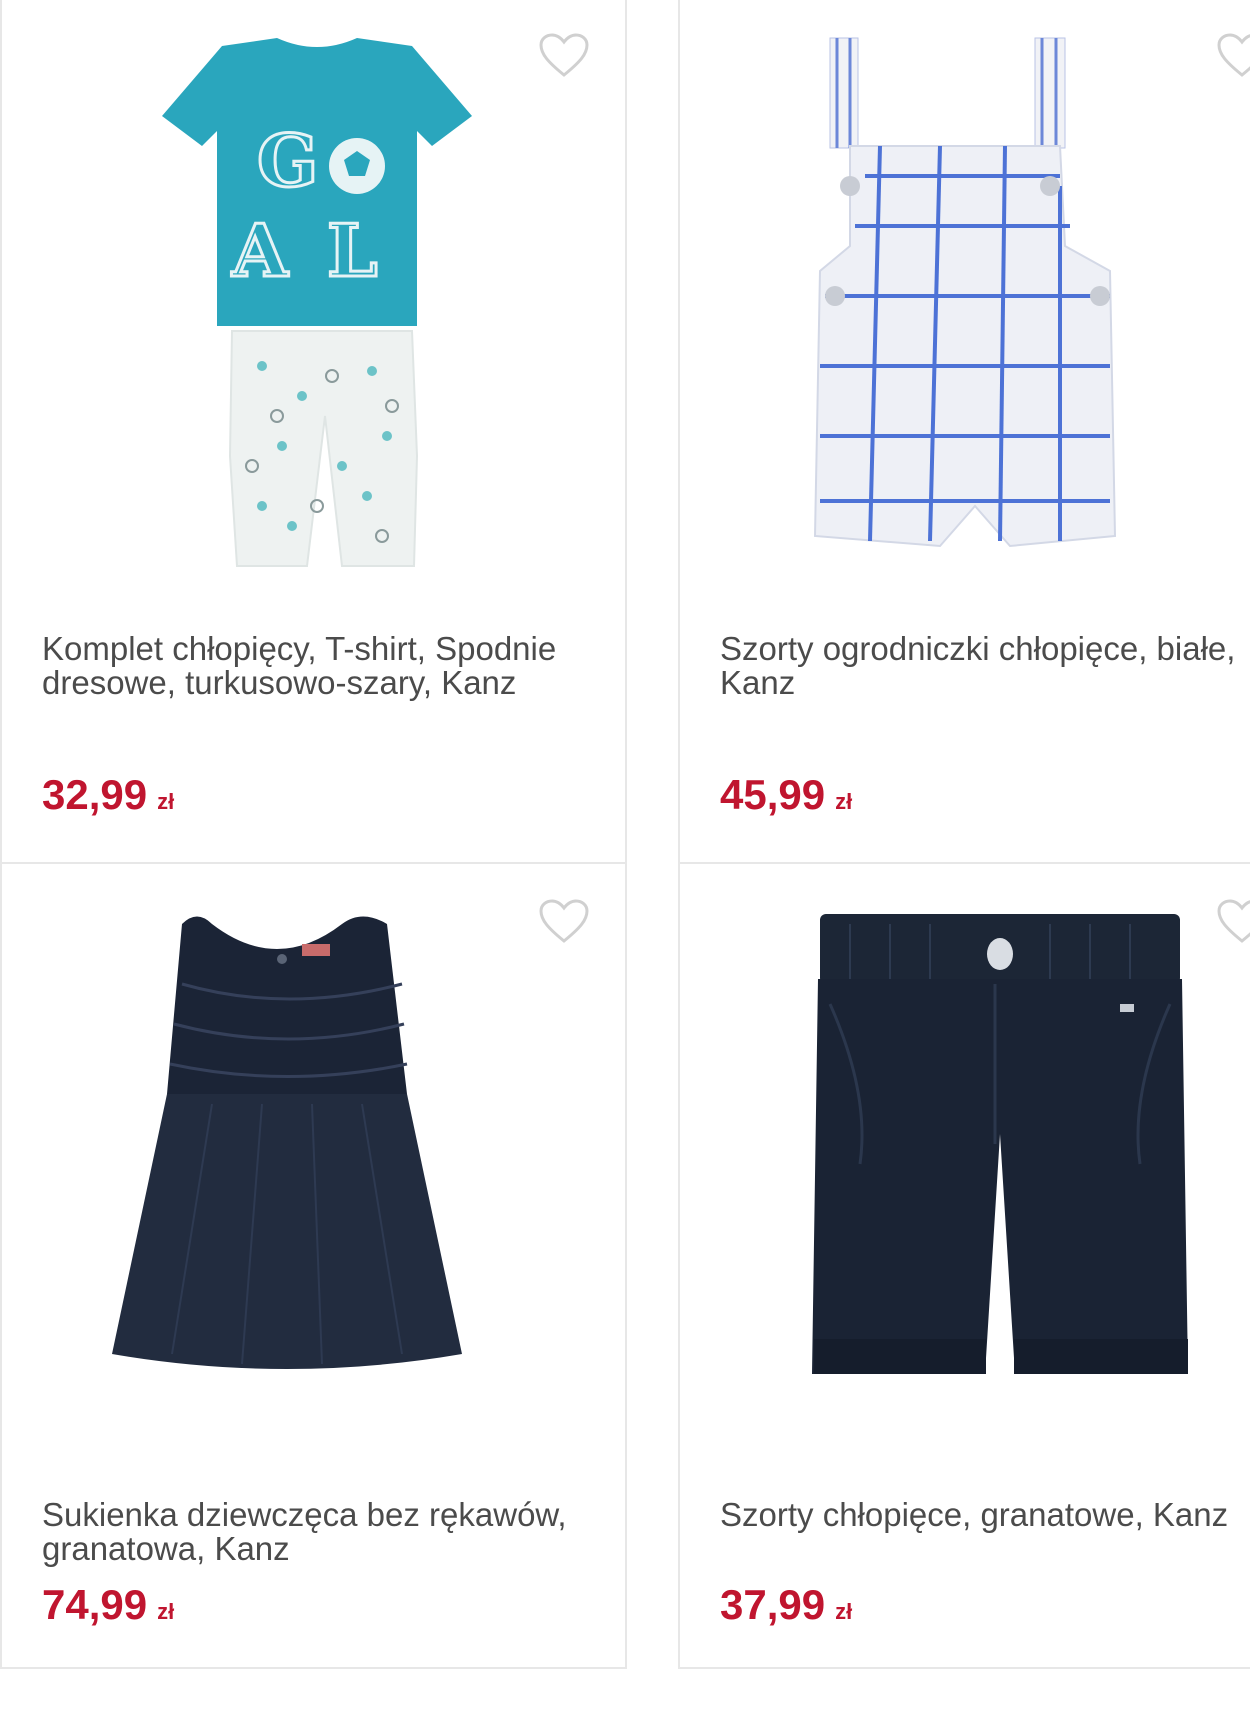  What do you see at coordinates (288, 160) in the screenshot?
I see `svg-text: G` at bounding box center [288, 160].